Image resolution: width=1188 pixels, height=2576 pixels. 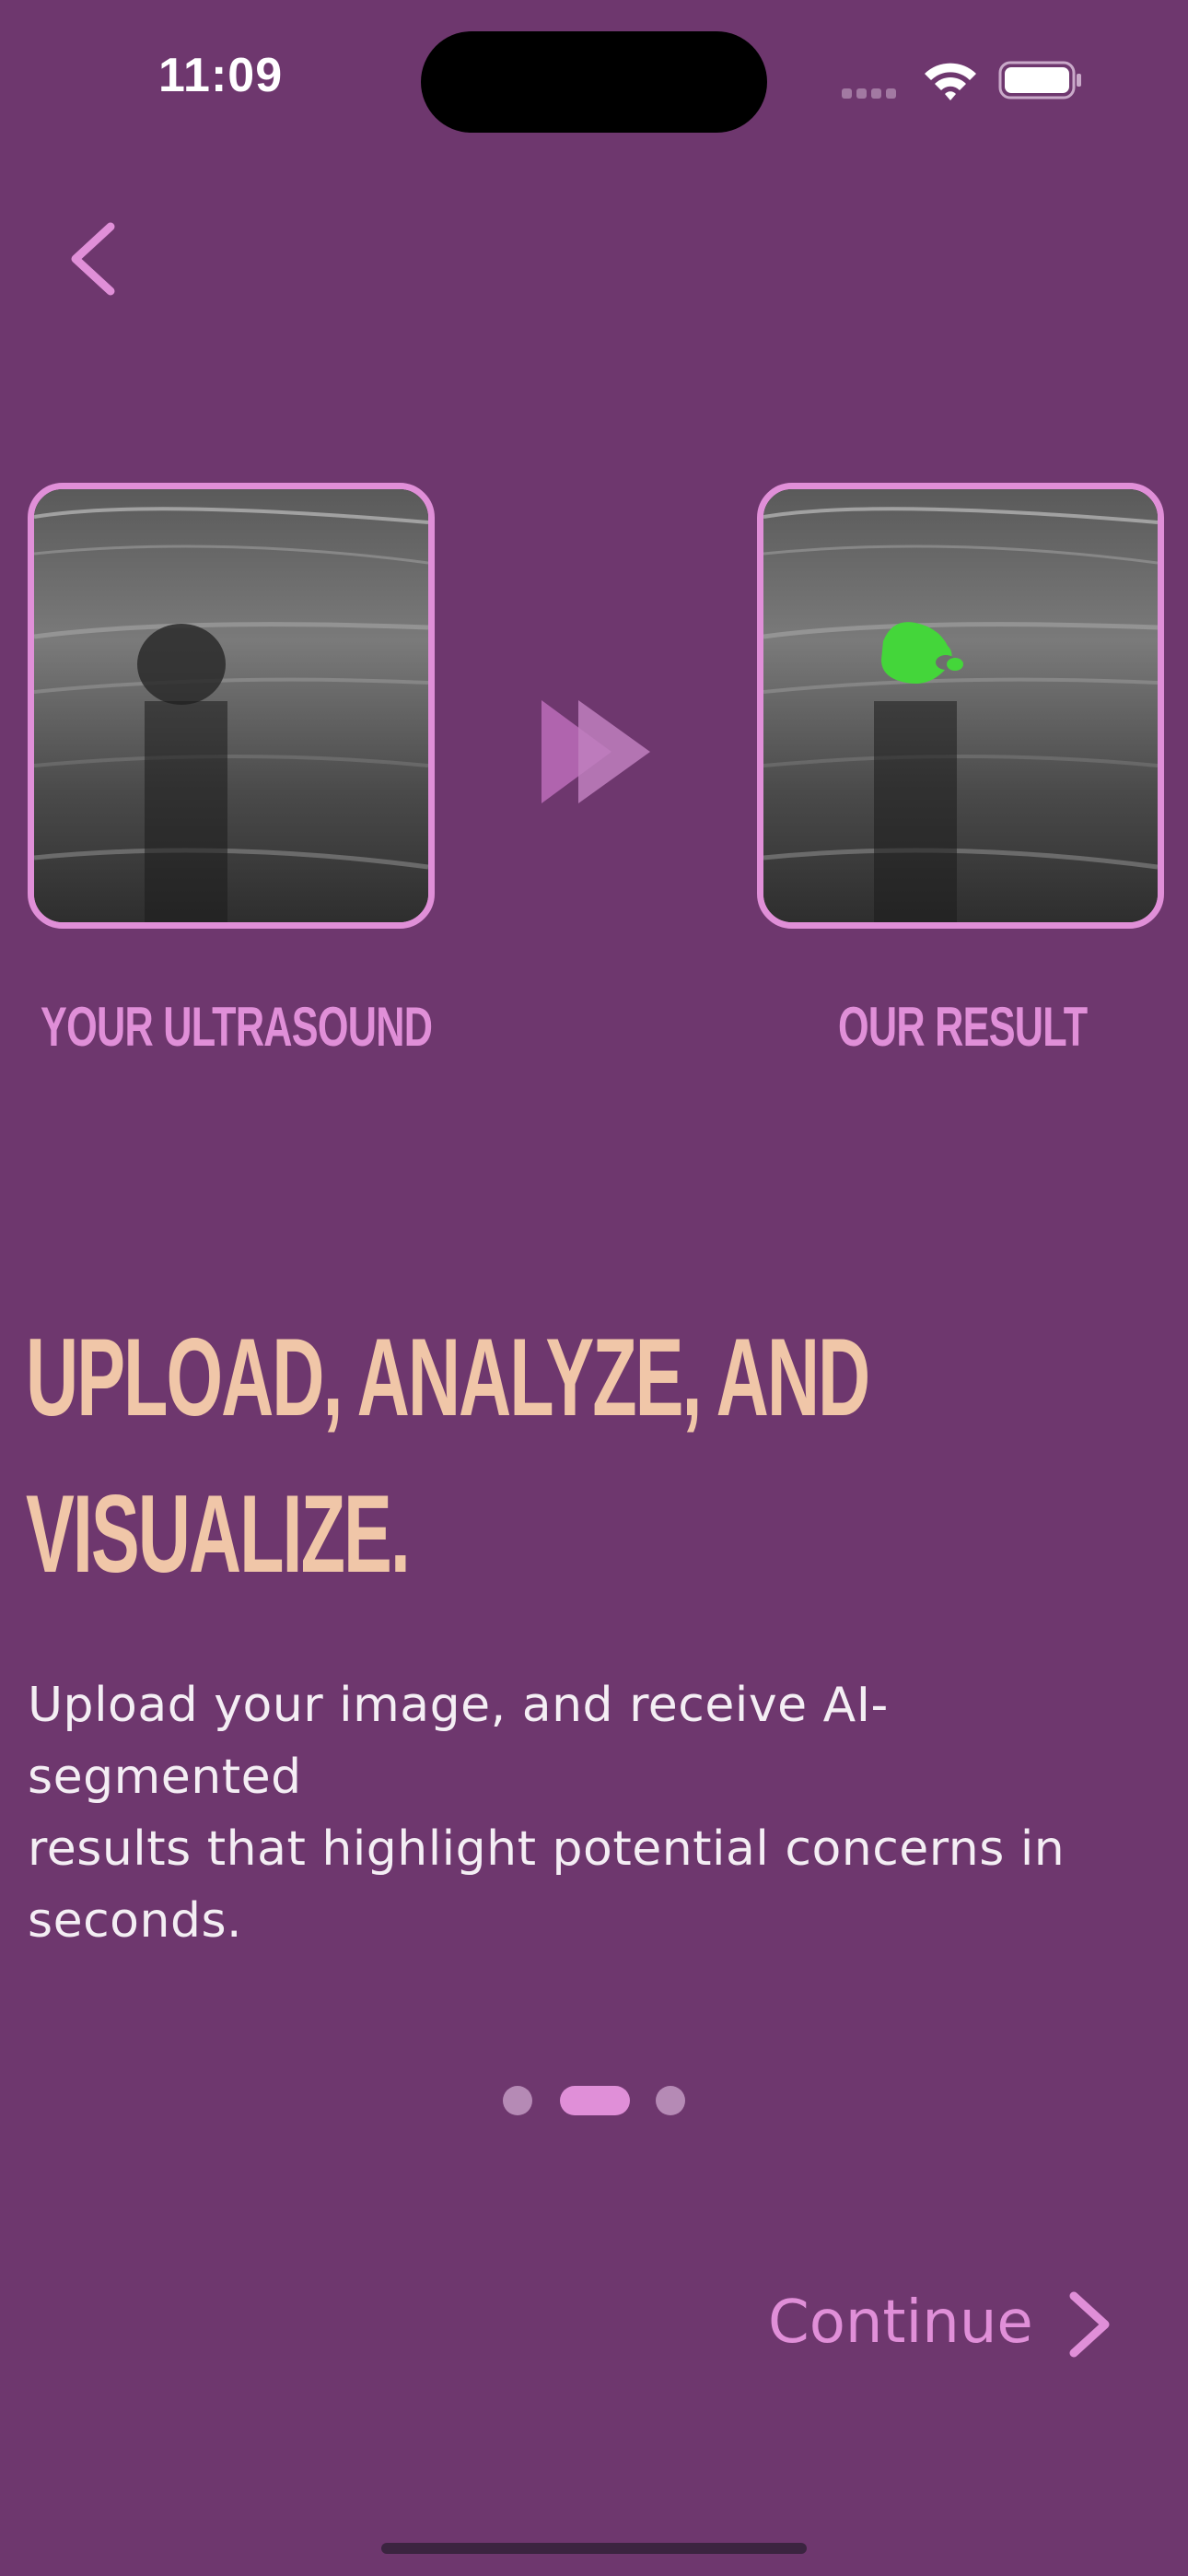 I want to click on page-title-line-1: UPLOAD, ANALYZE, AND, so click(x=448, y=1377).